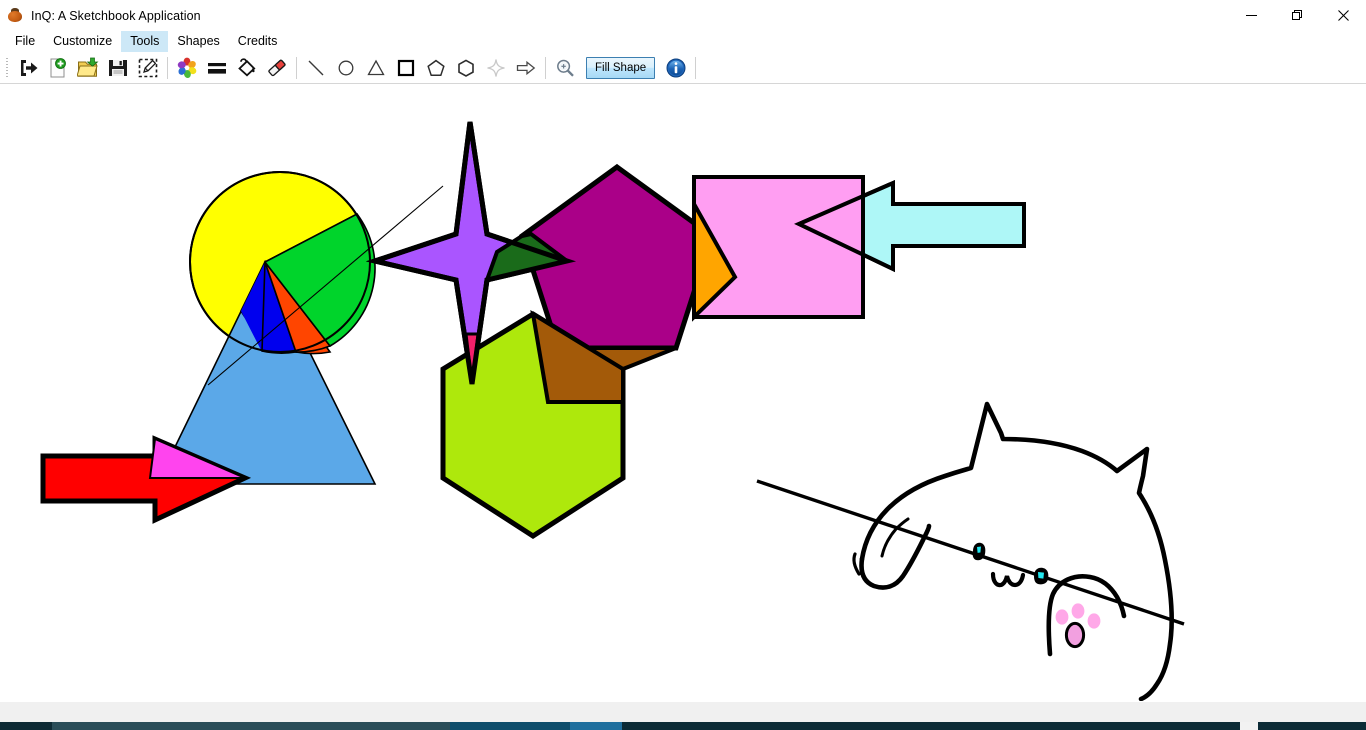  What do you see at coordinates (198, 41) in the screenshot?
I see `menu-shapes: Shapes` at bounding box center [198, 41].